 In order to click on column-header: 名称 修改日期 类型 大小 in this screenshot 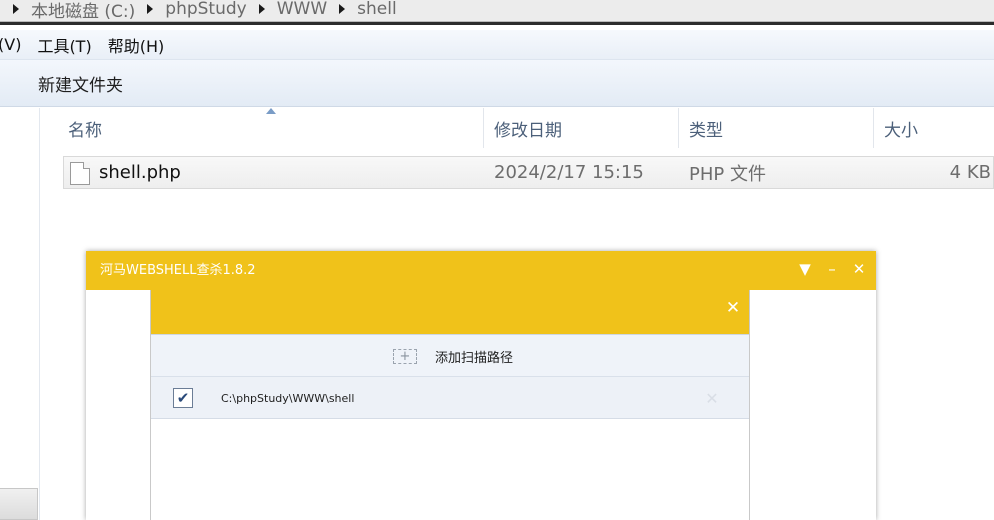, I will do `click(518, 128)`.